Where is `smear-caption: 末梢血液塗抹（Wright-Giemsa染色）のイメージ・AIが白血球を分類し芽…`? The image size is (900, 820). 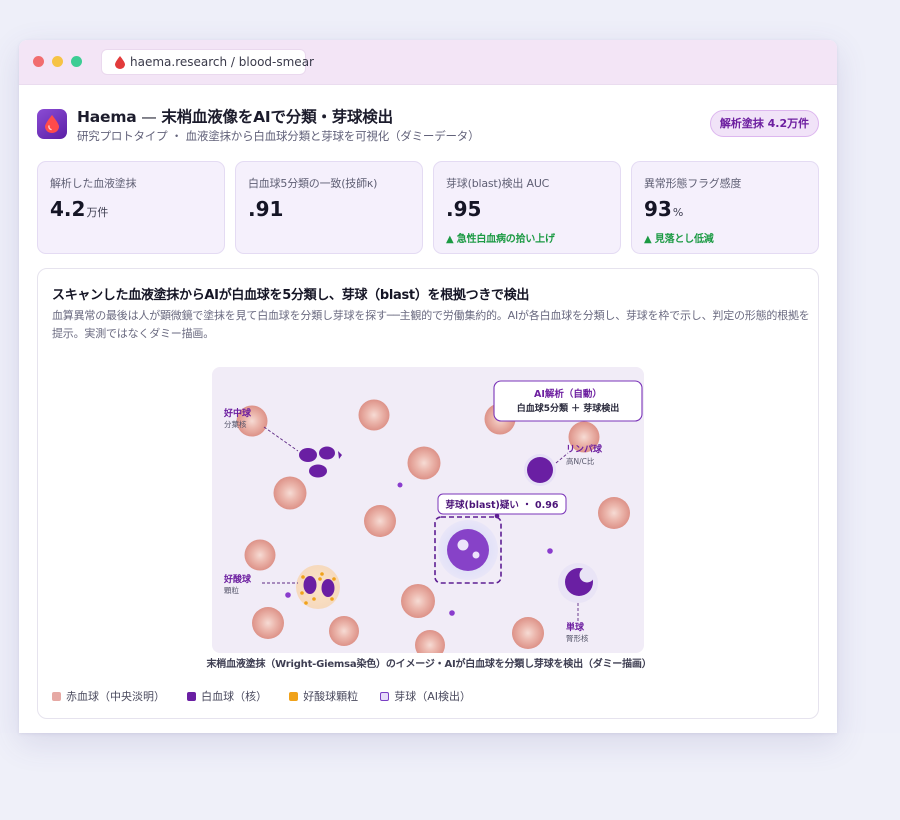
smear-caption: 末梢血液塗抹（Wright-Giemsa染色）のイメージ・AIが白血球を分類し芽… is located at coordinates (429, 664).